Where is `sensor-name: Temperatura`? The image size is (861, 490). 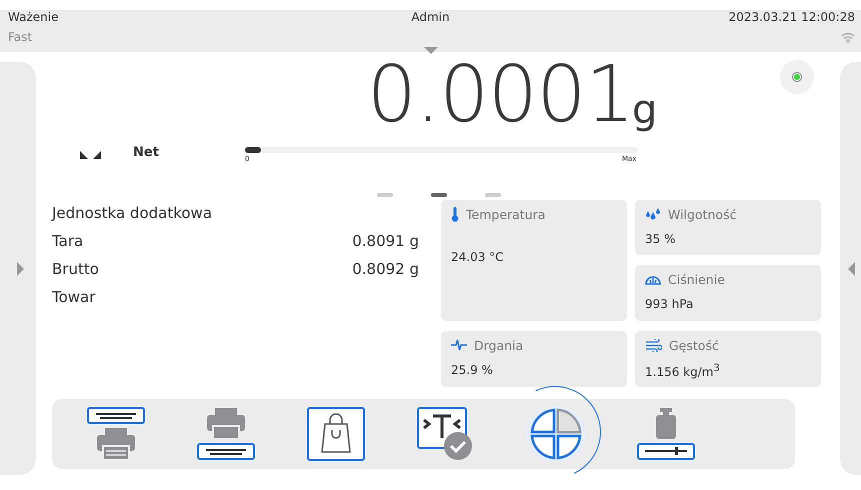
sensor-name: Temperatura is located at coordinates (506, 214).